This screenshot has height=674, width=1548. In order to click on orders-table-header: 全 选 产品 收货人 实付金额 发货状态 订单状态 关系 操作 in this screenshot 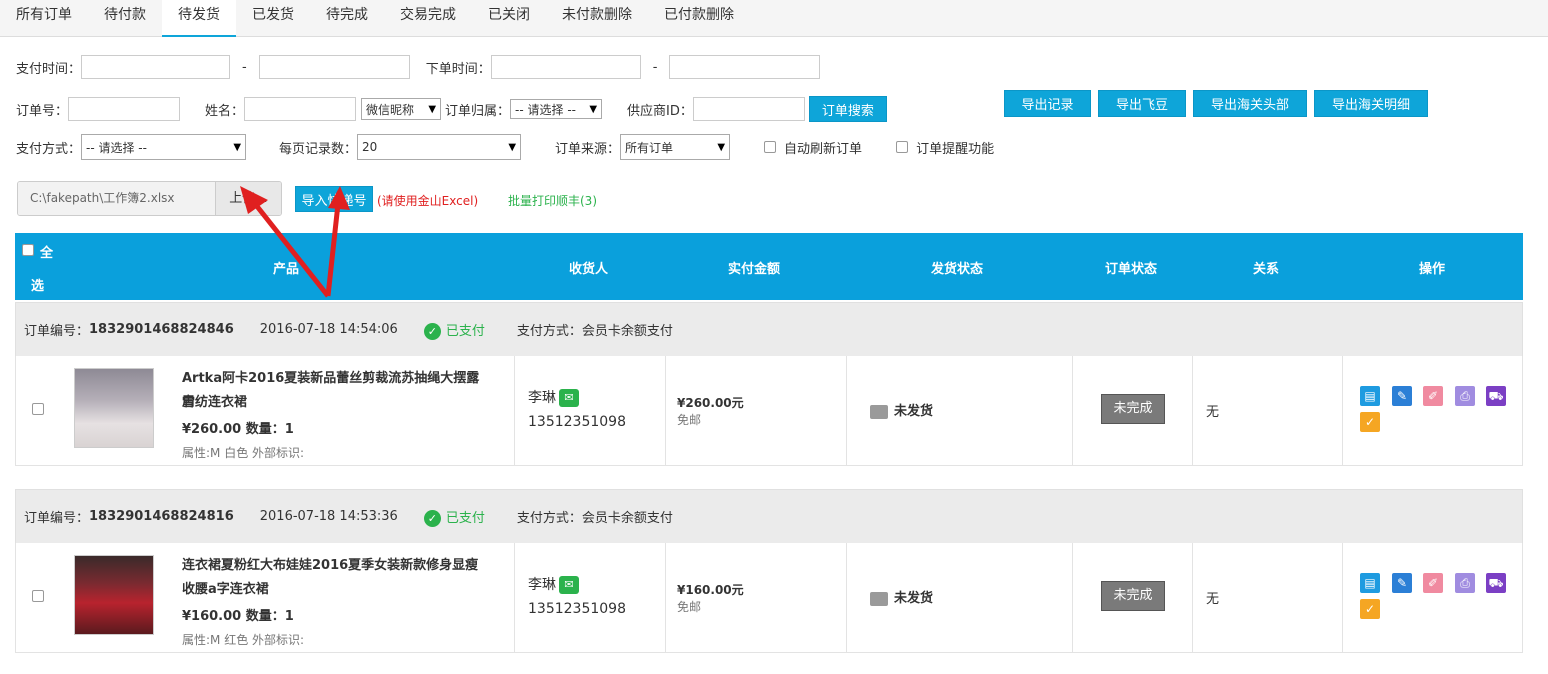, I will do `click(769, 266)`.